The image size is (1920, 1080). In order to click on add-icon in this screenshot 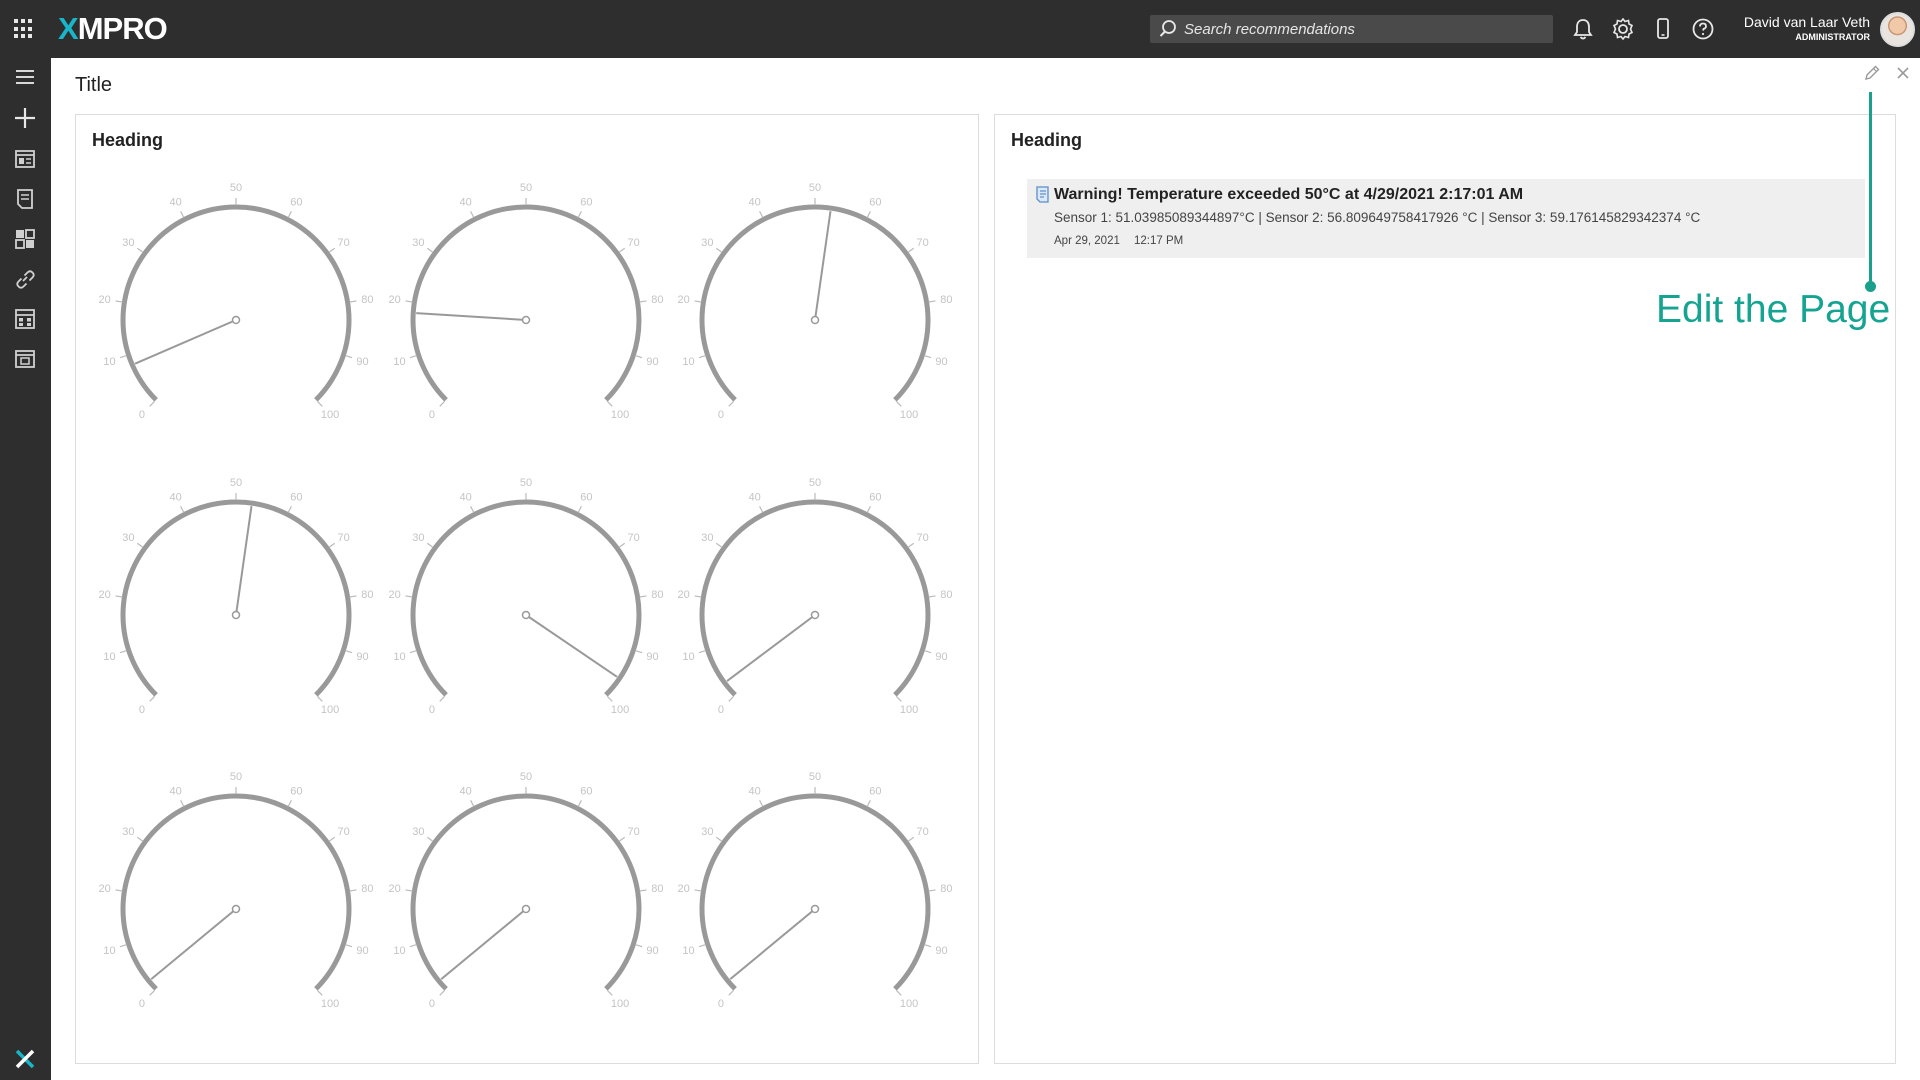, I will do `click(25, 118)`.